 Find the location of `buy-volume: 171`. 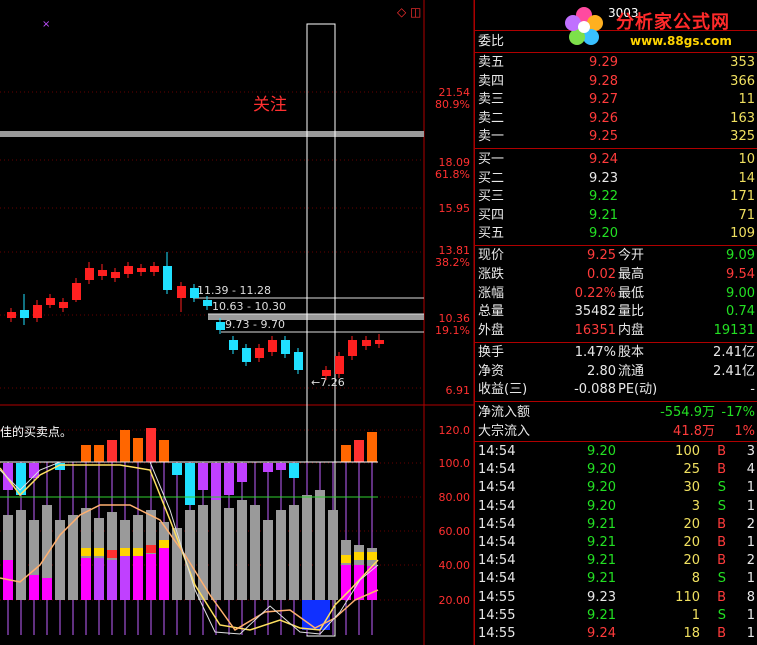

buy-volume: 171 is located at coordinates (742, 196).